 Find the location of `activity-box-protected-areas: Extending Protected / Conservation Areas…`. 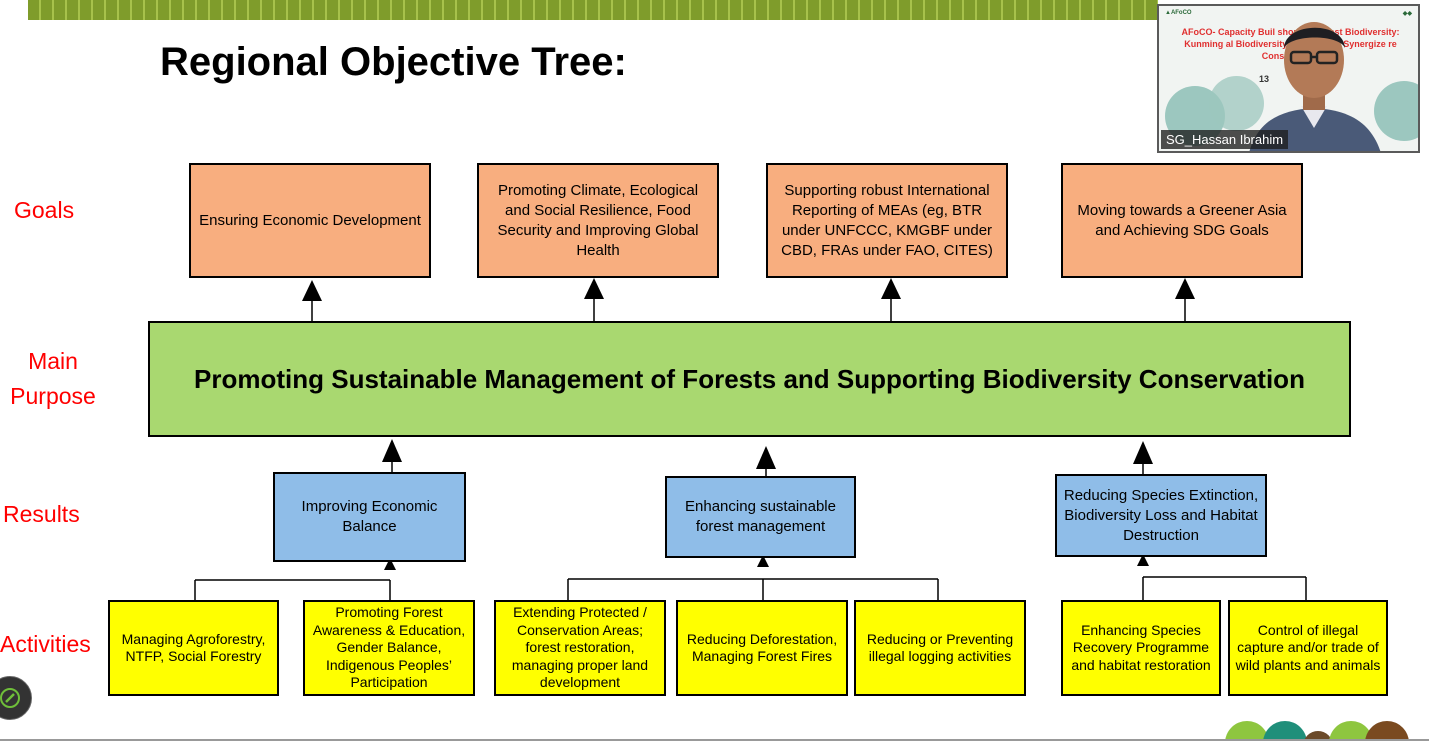

activity-box-protected-areas: Extending Protected / Conservation Areas… is located at coordinates (580, 648).